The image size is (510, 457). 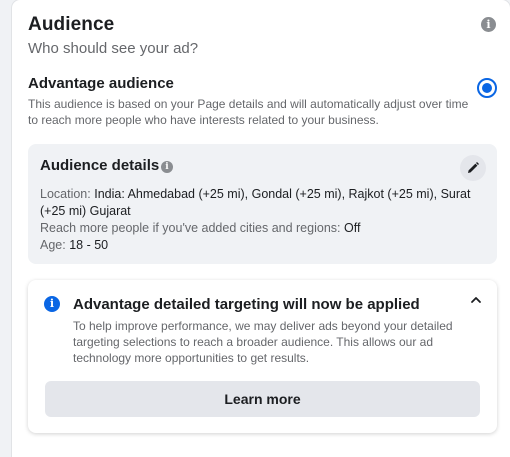 I want to click on edit-audience-button, so click(x=473, y=168).